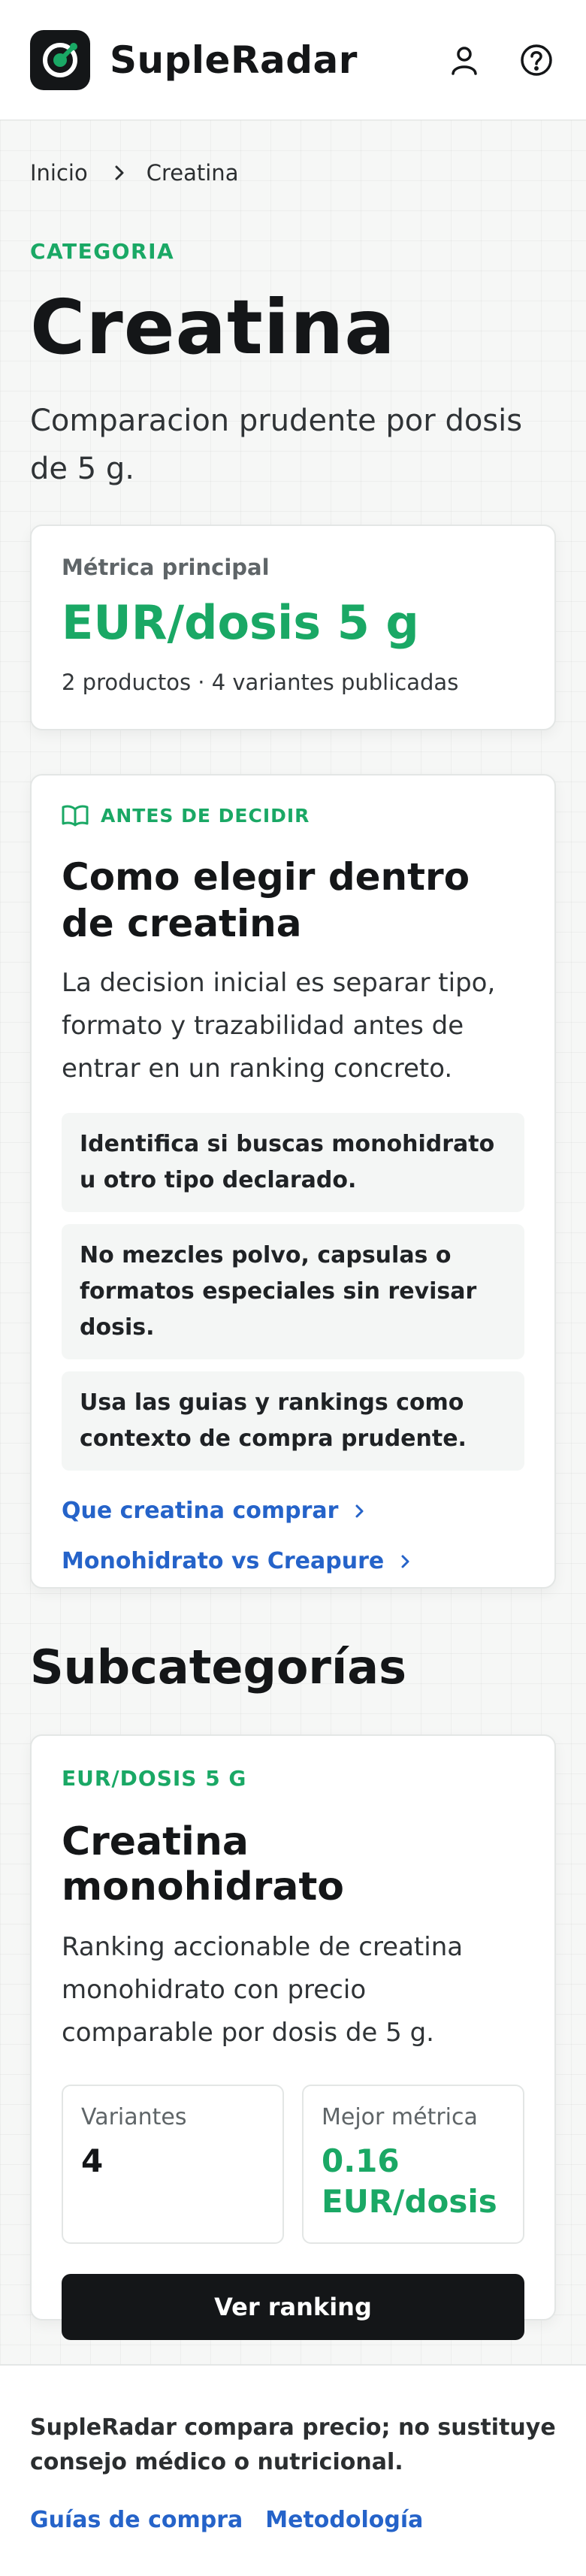  Describe the element at coordinates (134, 173) in the screenshot. I see `breadcrumb: Inicio Creatina` at that location.